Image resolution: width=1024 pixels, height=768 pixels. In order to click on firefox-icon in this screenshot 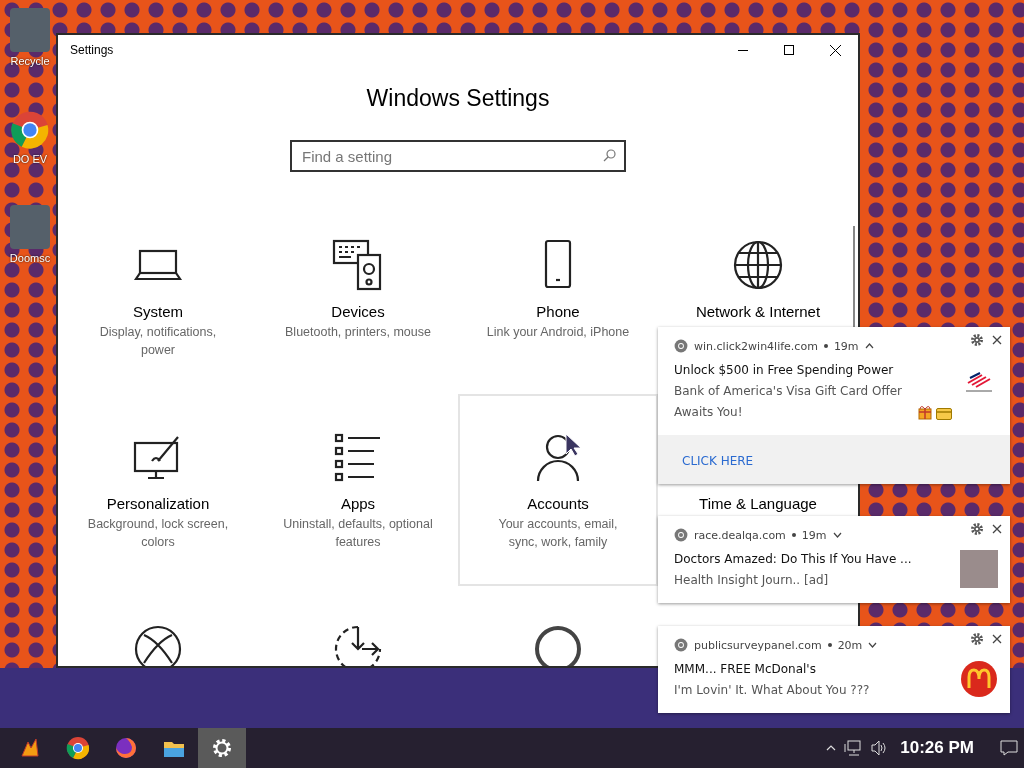, I will do `click(126, 748)`.